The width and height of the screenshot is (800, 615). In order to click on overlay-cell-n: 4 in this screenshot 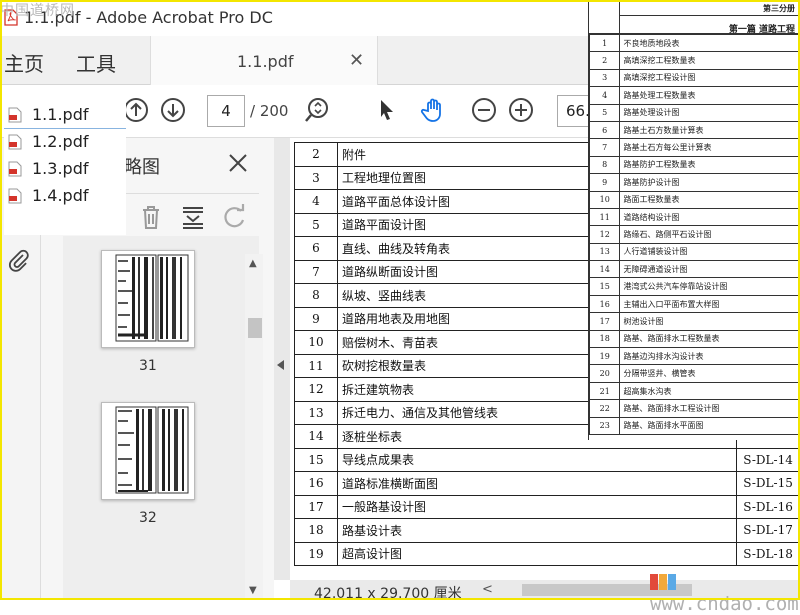, I will do `click(605, 95)`.